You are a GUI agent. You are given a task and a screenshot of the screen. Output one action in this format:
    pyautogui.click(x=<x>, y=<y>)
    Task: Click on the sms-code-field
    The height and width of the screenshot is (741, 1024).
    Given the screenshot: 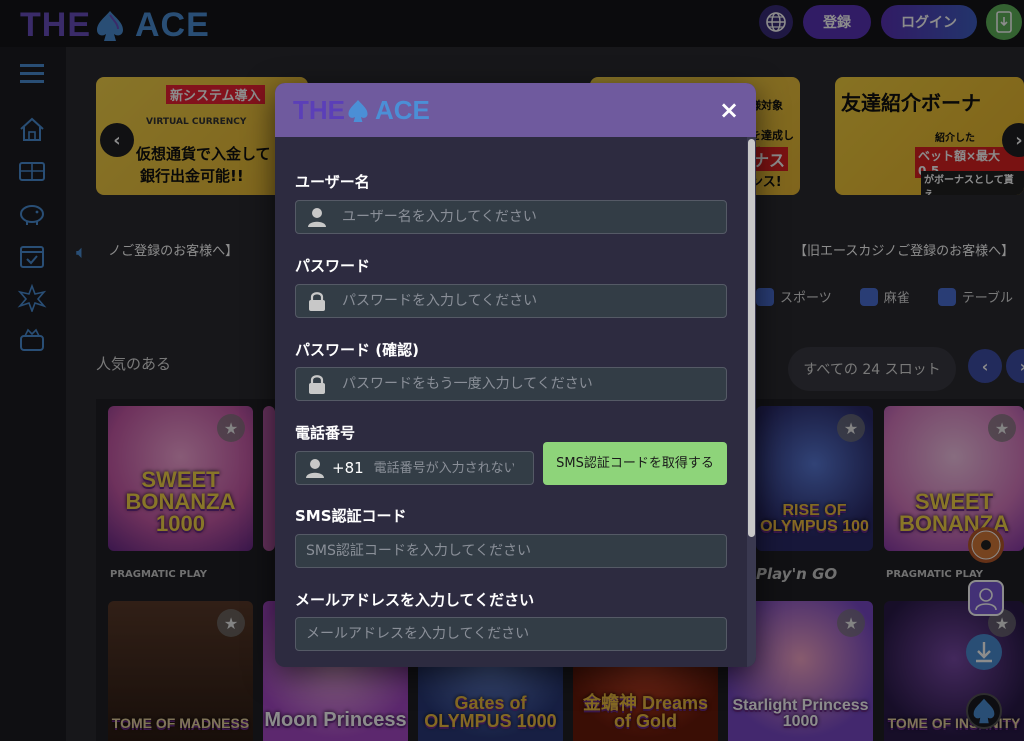 What is the action you would take?
    pyautogui.click(x=511, y=551)
    